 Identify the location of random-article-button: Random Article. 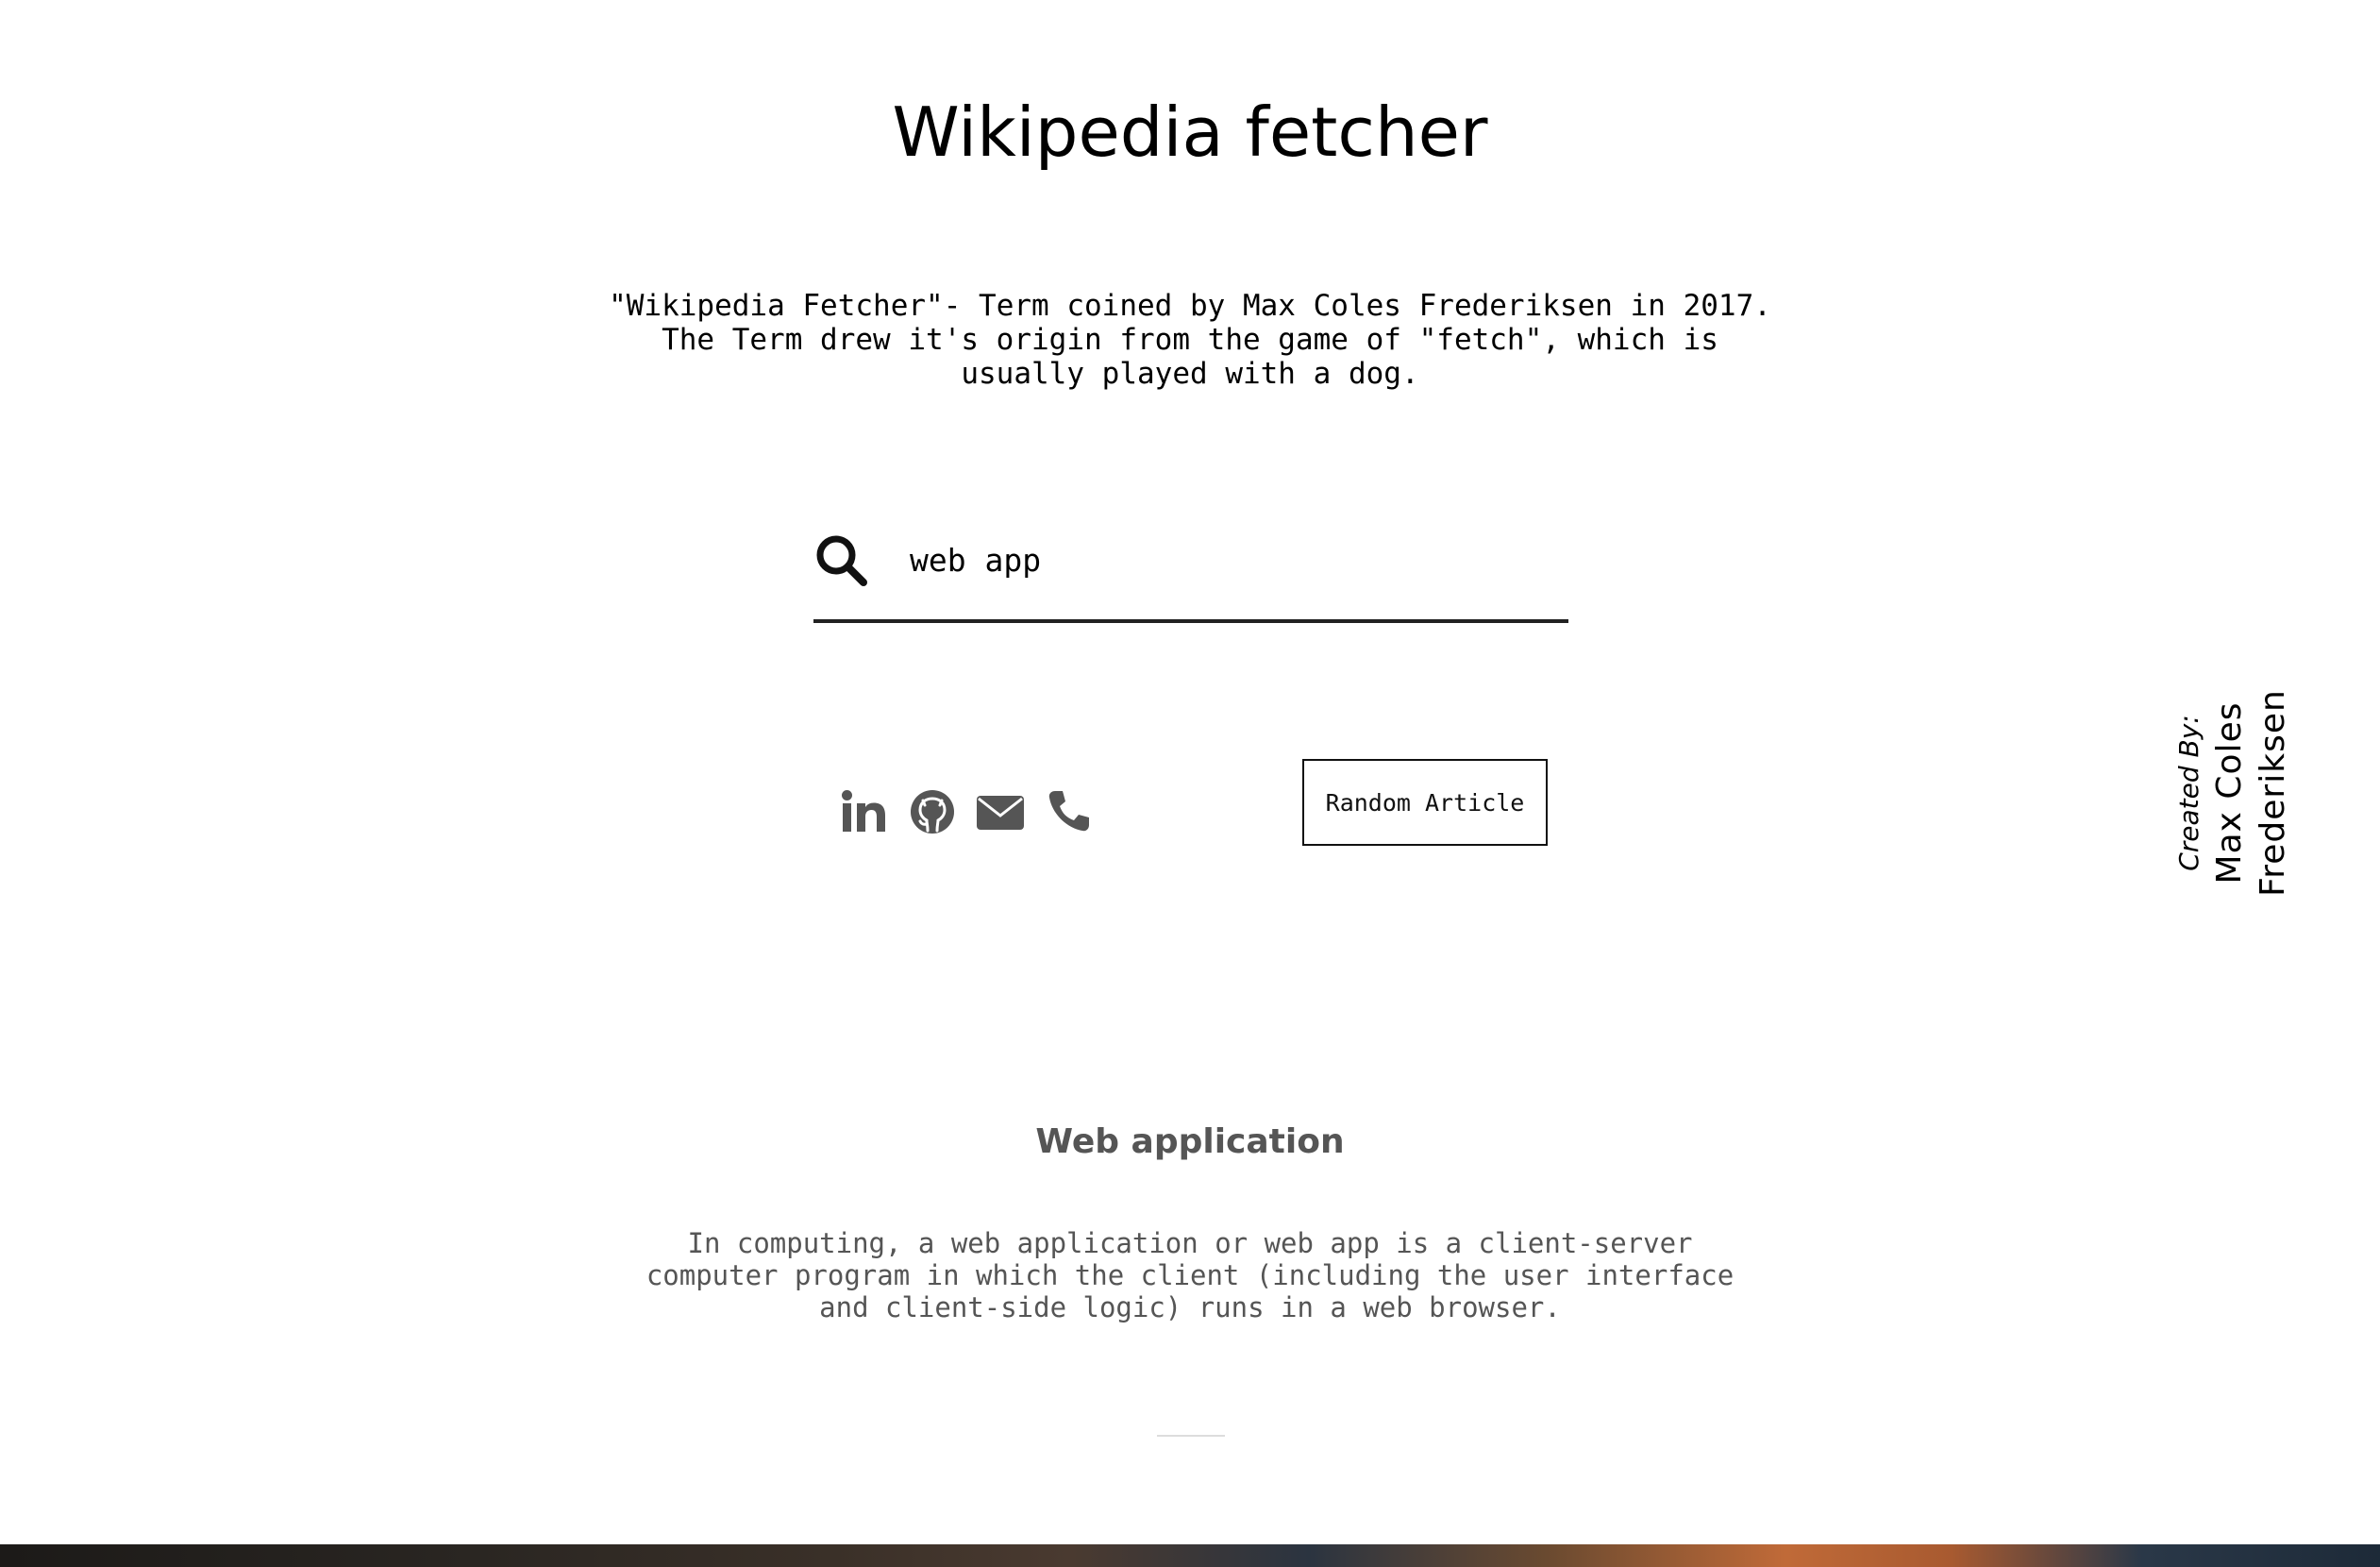
(1425, 803).